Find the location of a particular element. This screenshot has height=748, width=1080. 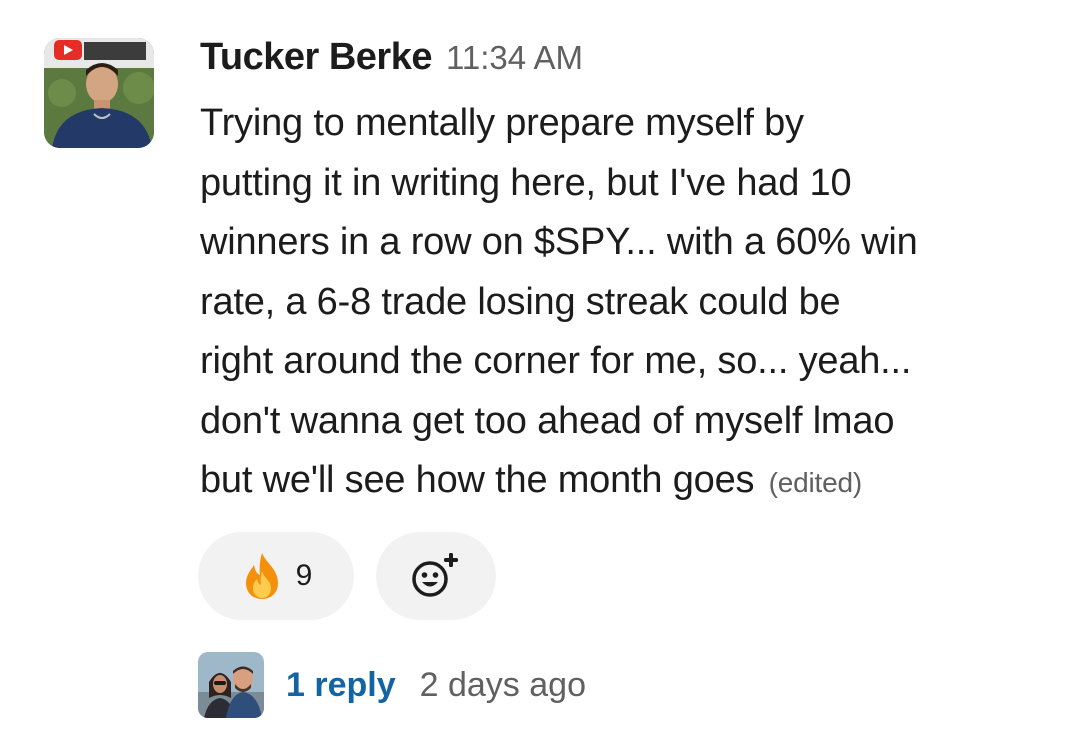

author-photo is located at coordinates (99, 93).